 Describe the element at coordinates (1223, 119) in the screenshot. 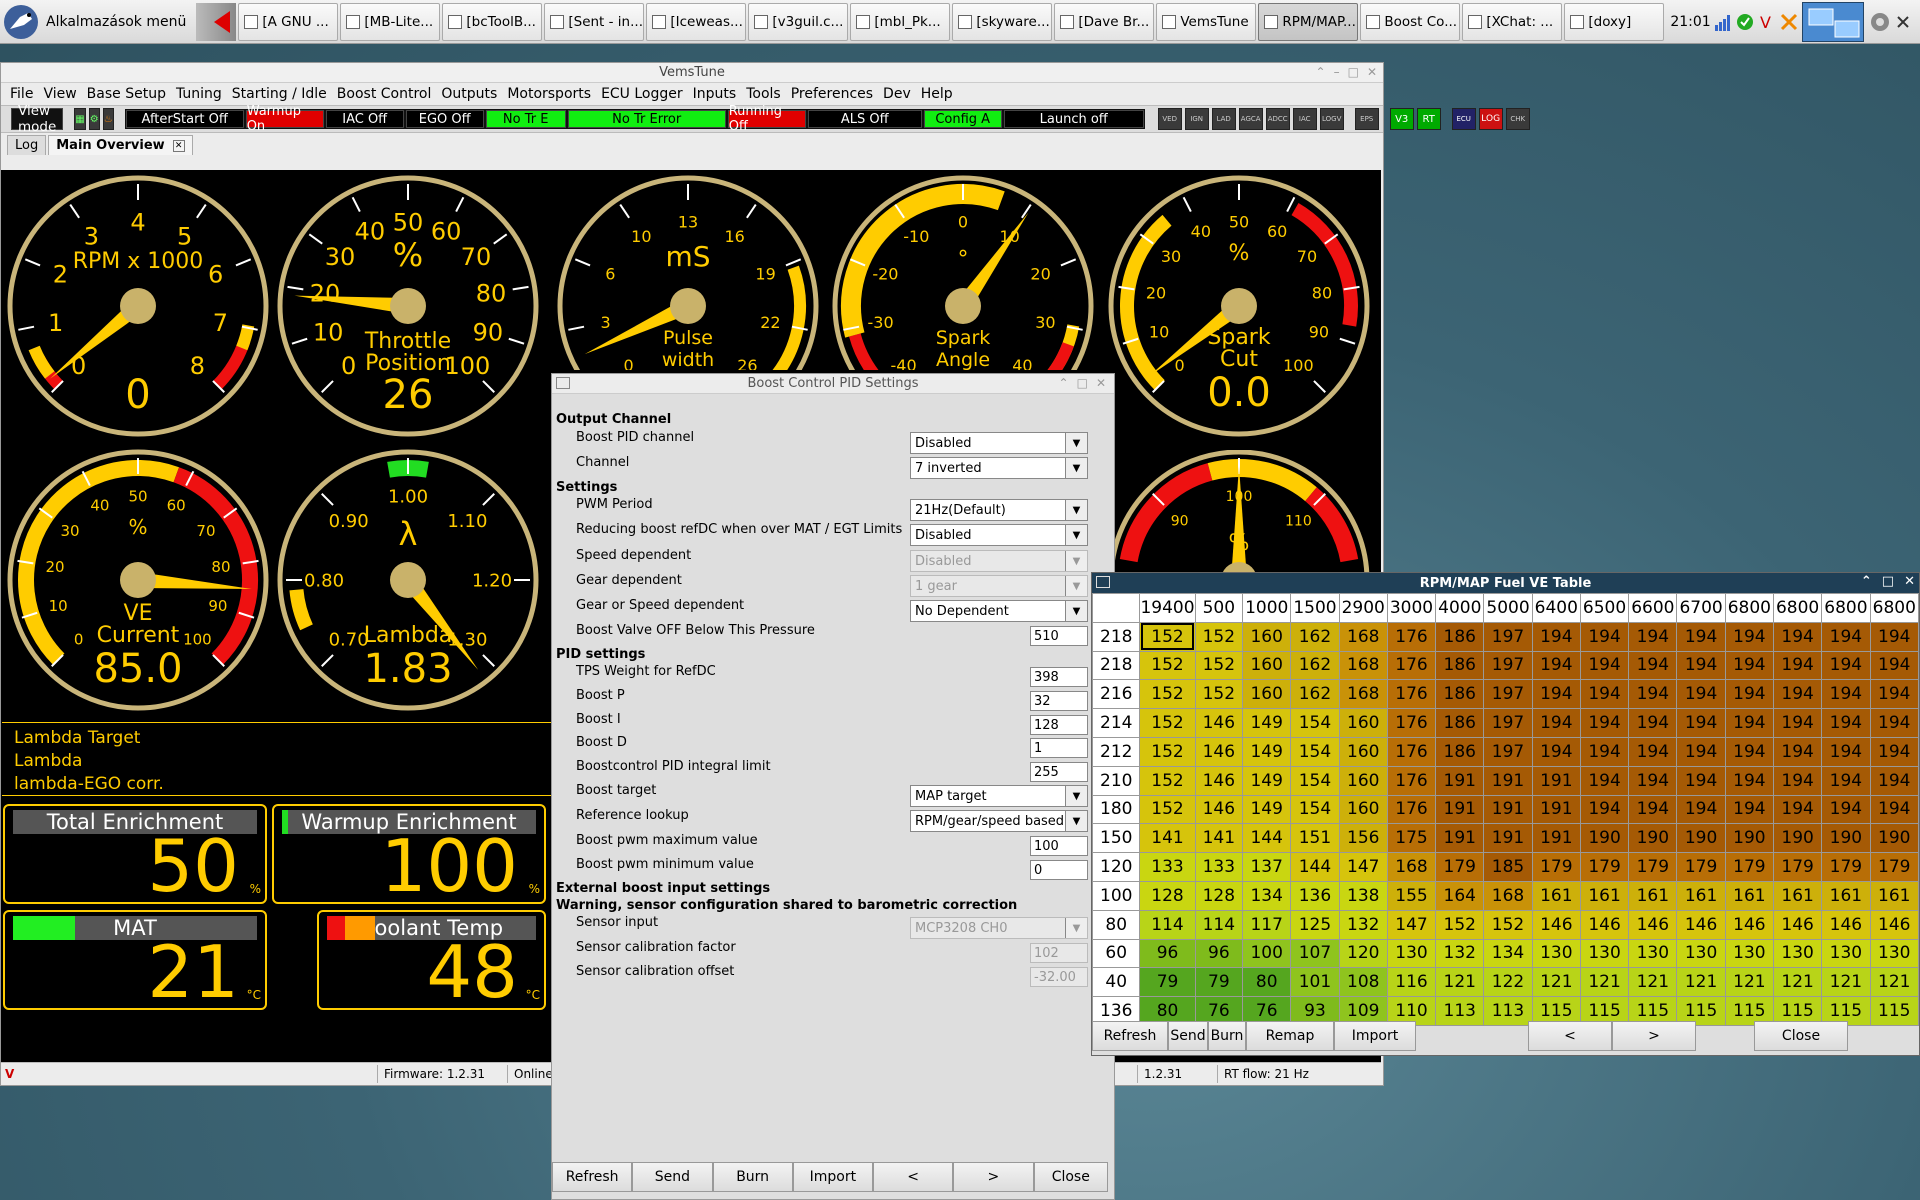

I see `tool-lad-icon: LAD` at that location.